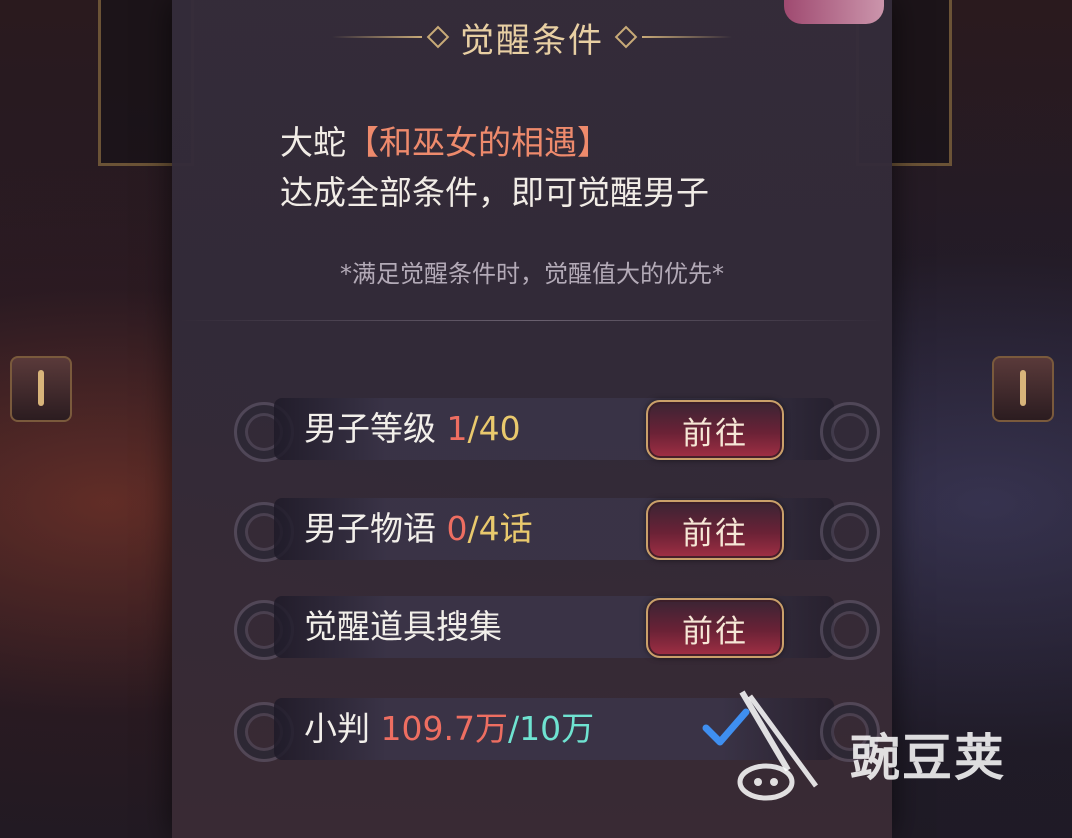 The height and width of the screenshot is (838, 1072). What do you see at coordinates (928, 758) in the screenshot?
I see `watermark-text: 豌豆荚` at bounding box center [928, 758].